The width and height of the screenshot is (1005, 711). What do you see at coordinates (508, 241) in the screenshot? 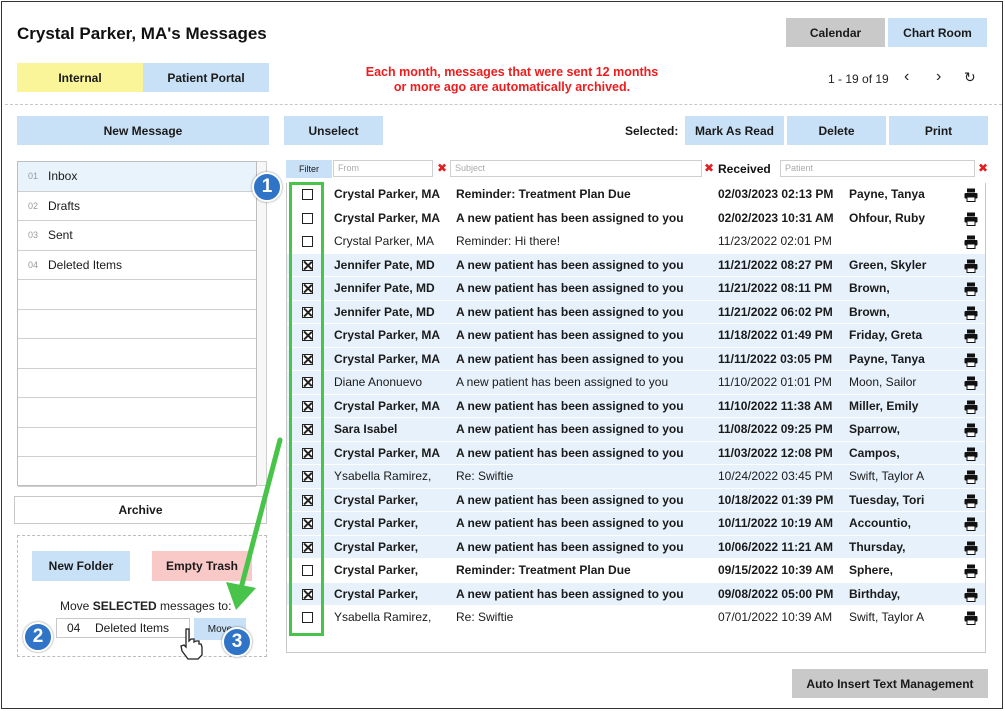
I see `message-subject: Reminder: Hi there!` at bounding box center [508, 241].